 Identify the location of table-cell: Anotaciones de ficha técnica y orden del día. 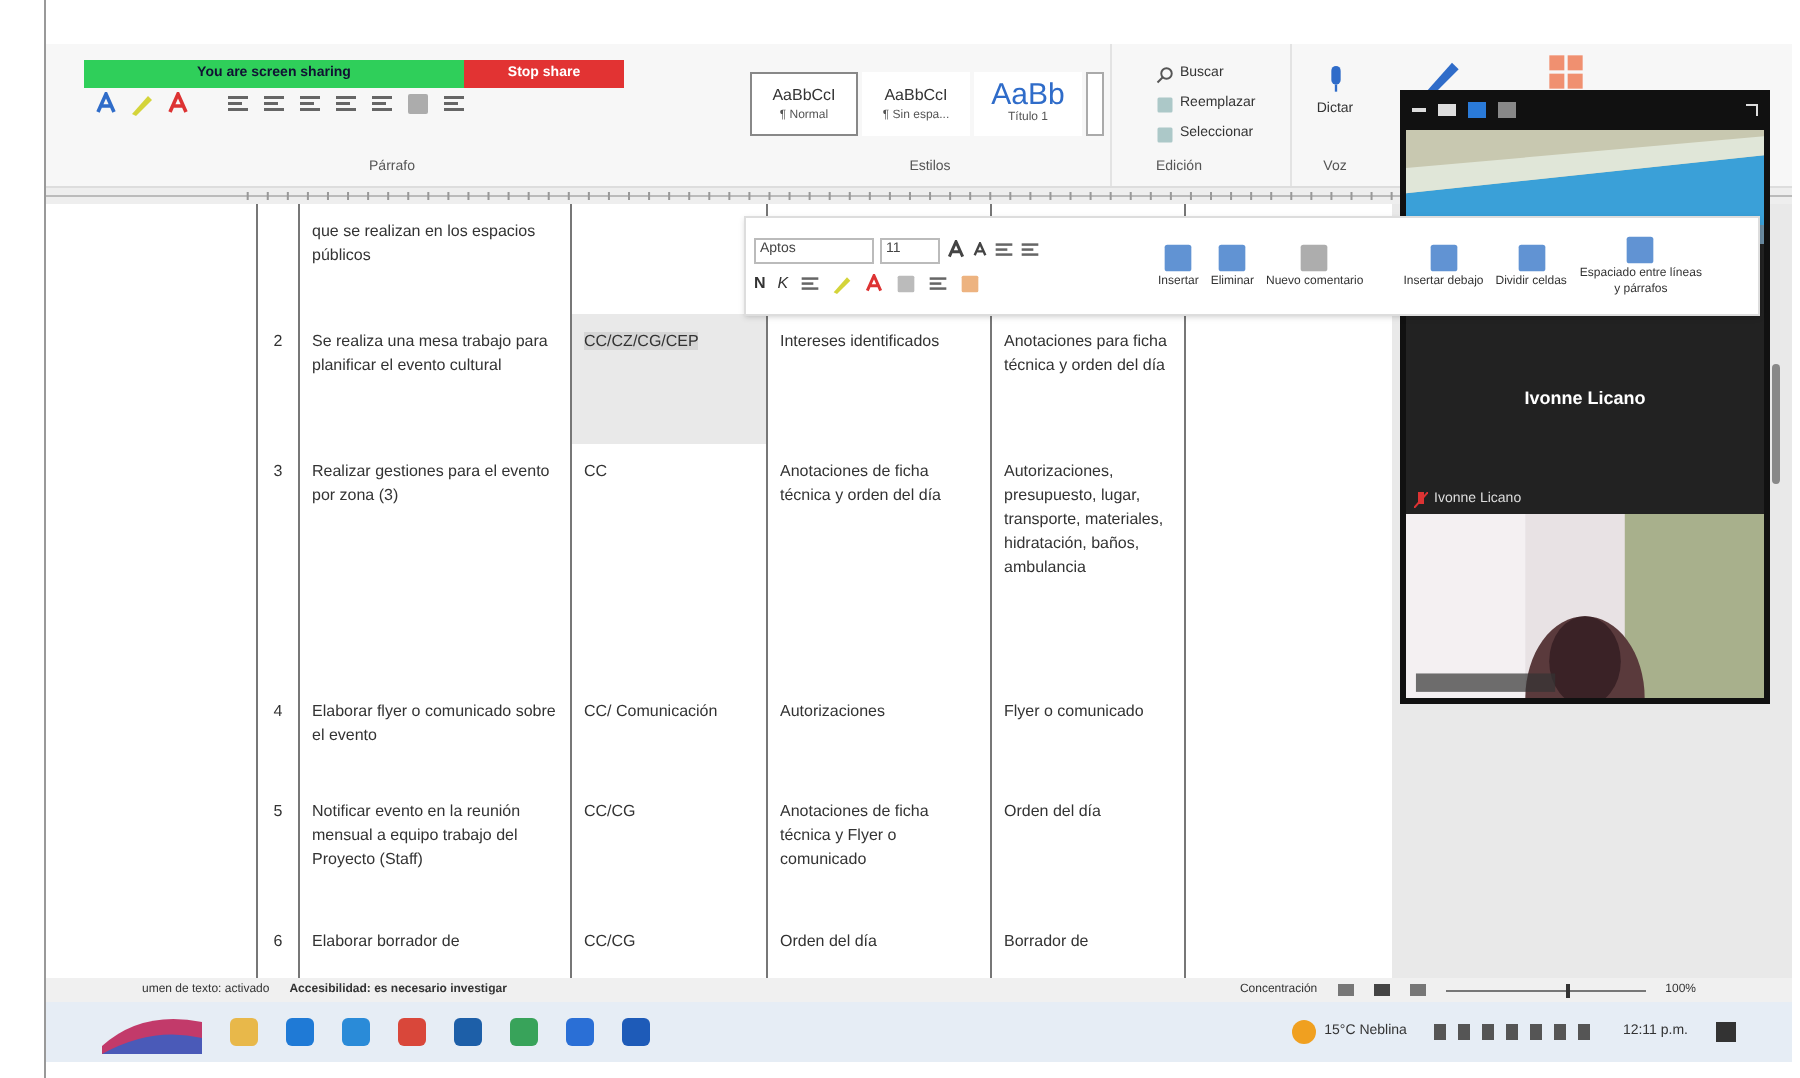
(880, 564).